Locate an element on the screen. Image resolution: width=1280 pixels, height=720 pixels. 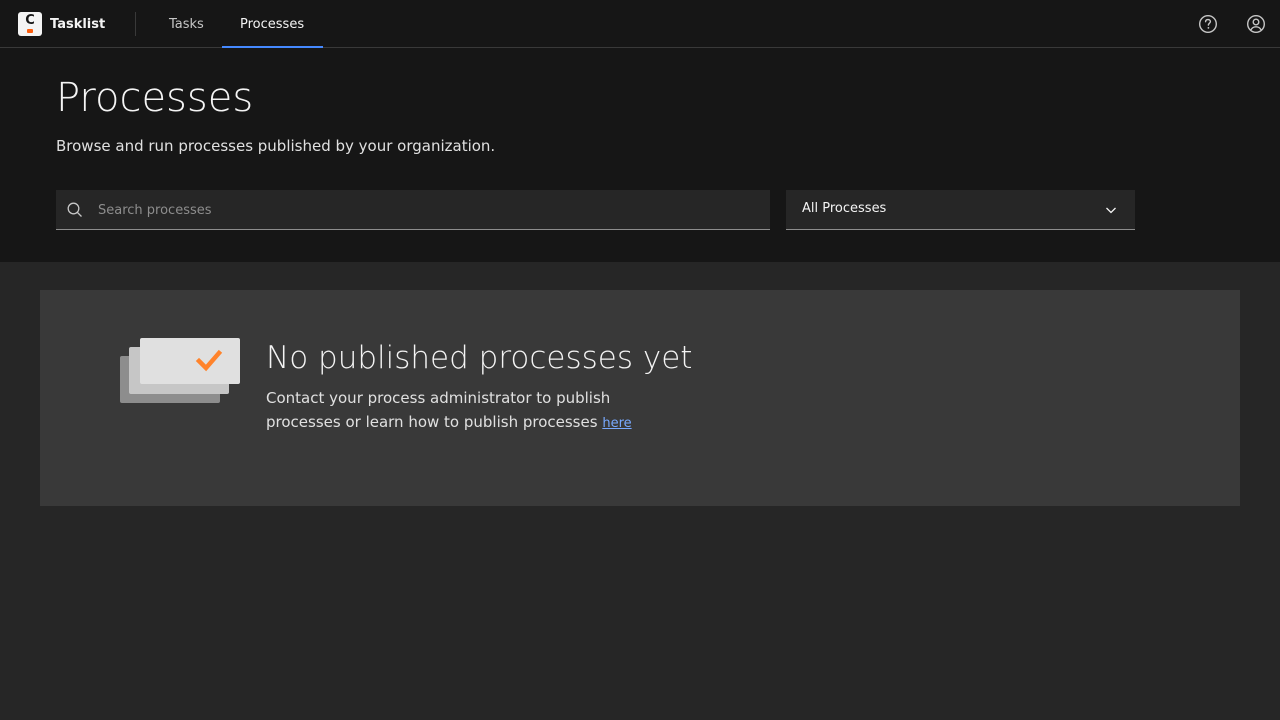
help-circle-icon is located at coordinates (1208, 24).